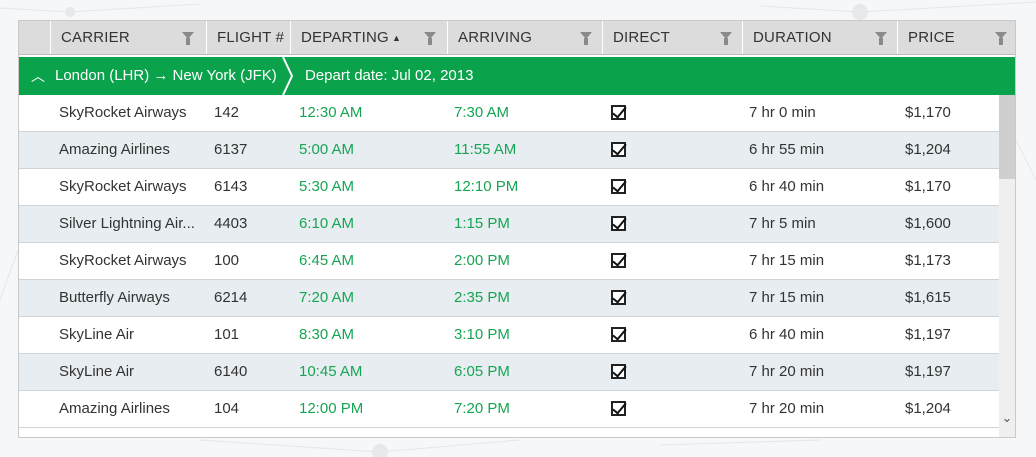 This screenshot has height=457, width=1036. I want to click on column-label: ARRIVING, so click(495, 37).